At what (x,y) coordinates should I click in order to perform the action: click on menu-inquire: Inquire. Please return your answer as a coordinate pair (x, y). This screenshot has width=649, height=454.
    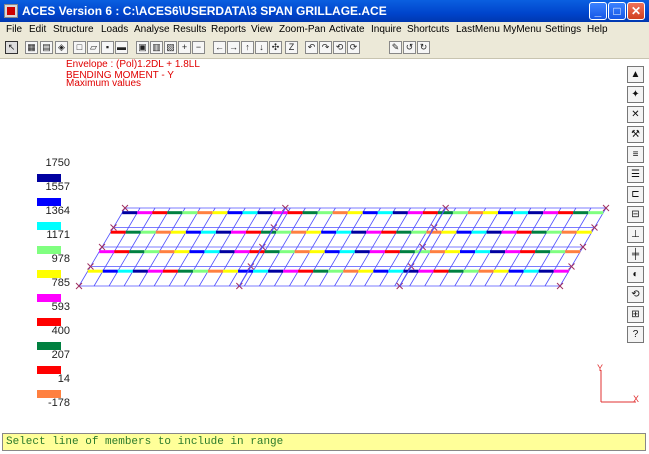
    Looking at the image, I should click on (386, 29).